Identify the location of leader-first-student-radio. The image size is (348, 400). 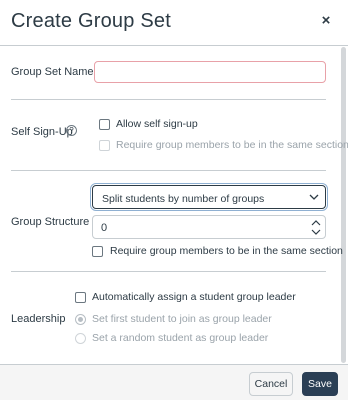
(80, 319).